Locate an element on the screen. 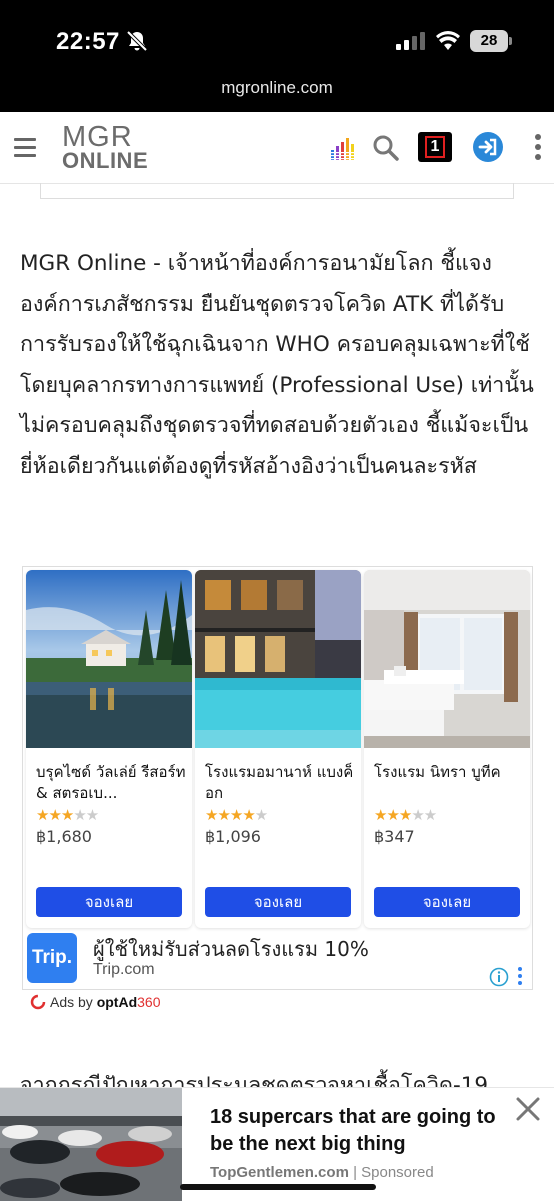  ad-options-icon is located at coordinates (520, 977).